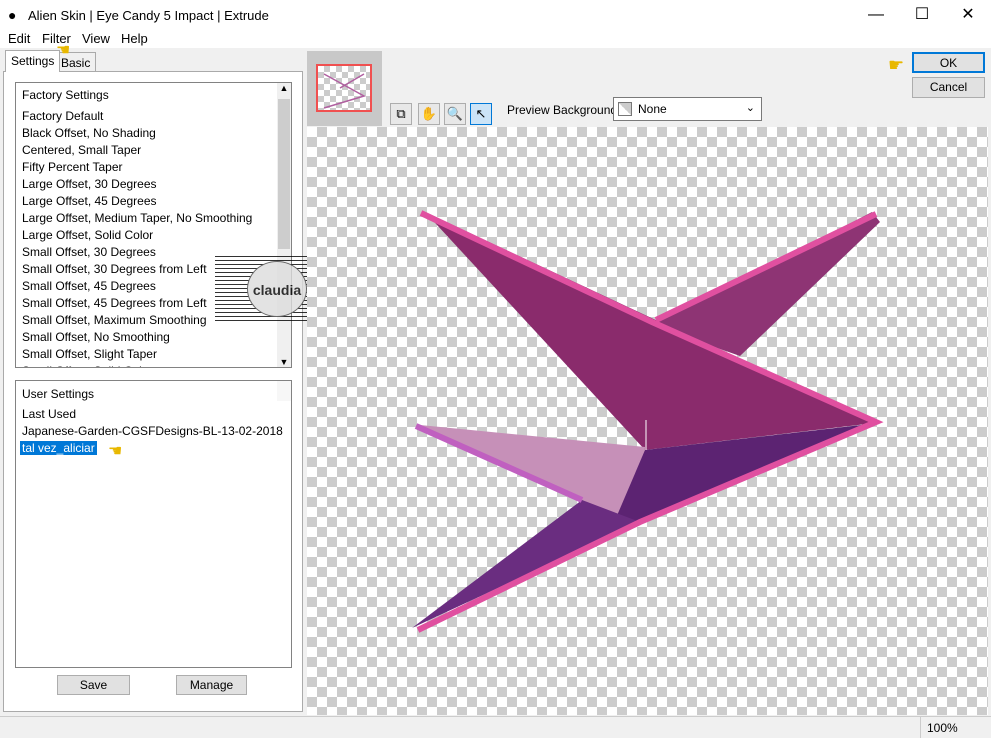  Describe the element at coordinates (876, 15) in the screenshot. I see `minimize-button: —` at that location.